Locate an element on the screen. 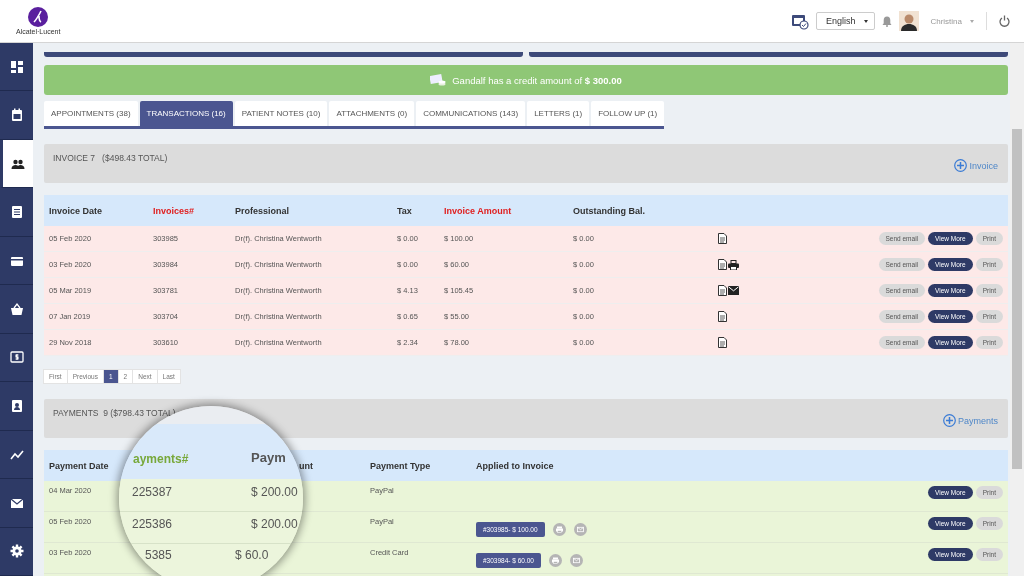 This screenshot has width=1024, height=576. calendar-check-icon is located at coordinates (799, 21).